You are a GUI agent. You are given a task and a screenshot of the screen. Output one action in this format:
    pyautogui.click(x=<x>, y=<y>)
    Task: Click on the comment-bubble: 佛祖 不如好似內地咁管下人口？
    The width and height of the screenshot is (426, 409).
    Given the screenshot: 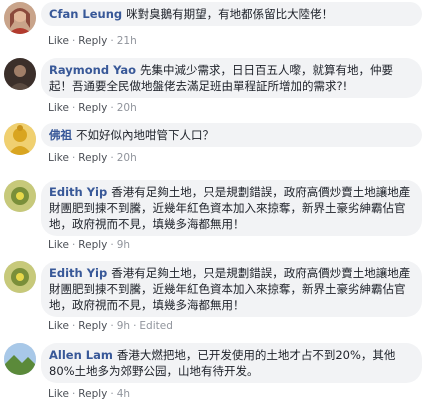 What is the action you would take?
    pyautogui.click(x=231, y=135)
    